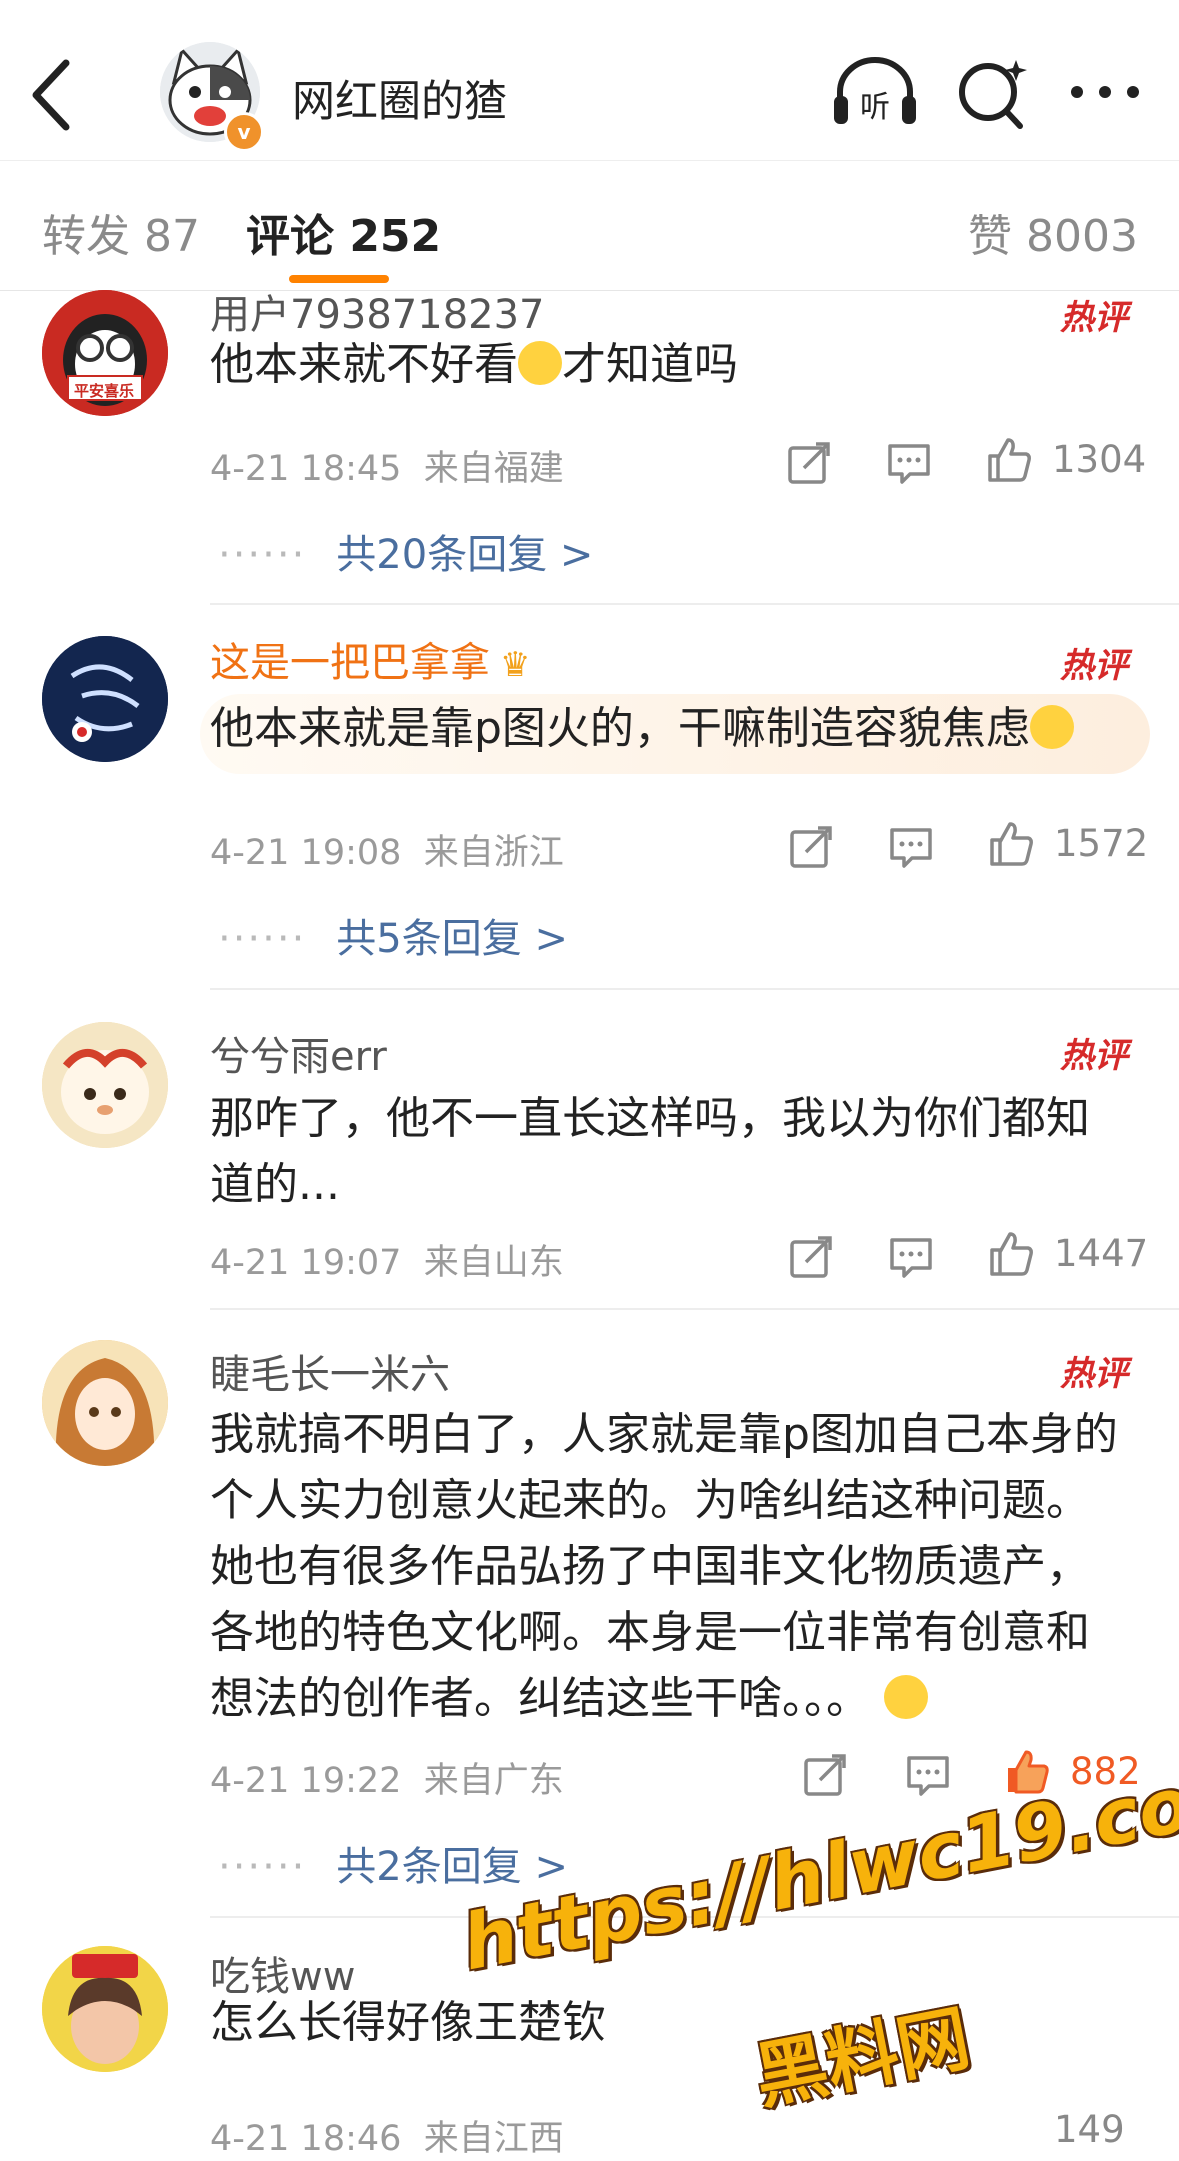  What do you see at coordinates (650, 364) in the screenshot?
I see `comment-text-part: 才知道吗` at bounding box center [650, 364].